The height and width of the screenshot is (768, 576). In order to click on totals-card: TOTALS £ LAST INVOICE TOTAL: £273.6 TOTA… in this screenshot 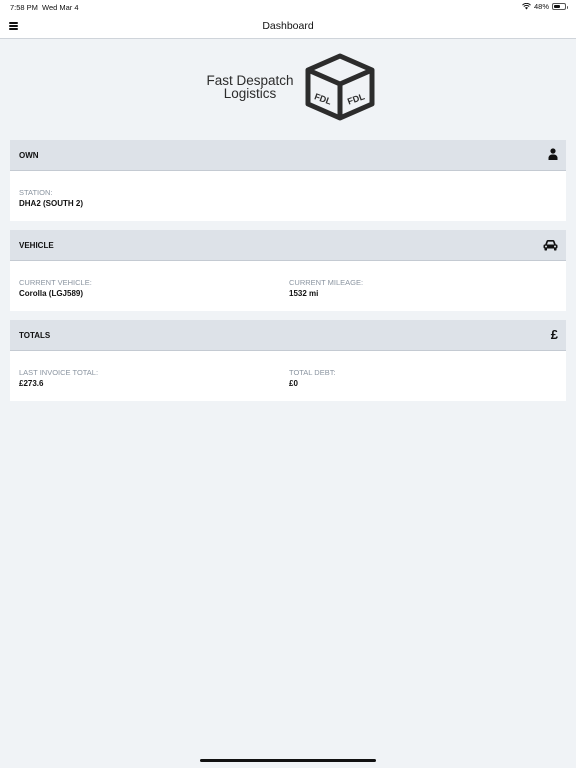, I will do `click(288, 360)`.